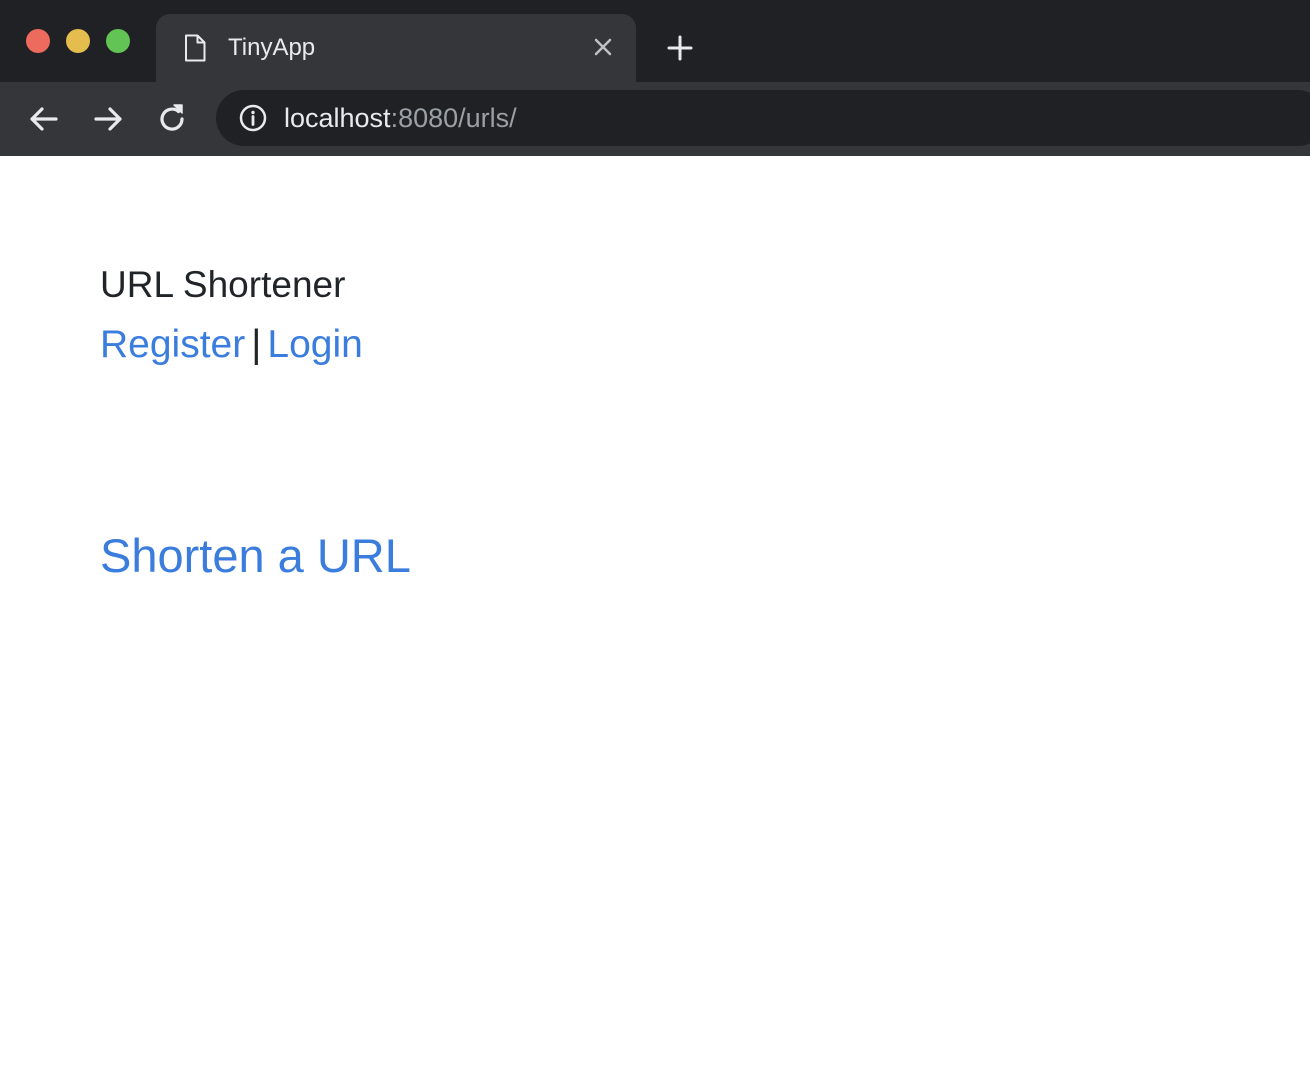 This screenshot has height=1068, width=1310. Describe the element at coordinates (763, 118) in the screenshot. I see `address-bar: localhost:8080/urls/` at that location.